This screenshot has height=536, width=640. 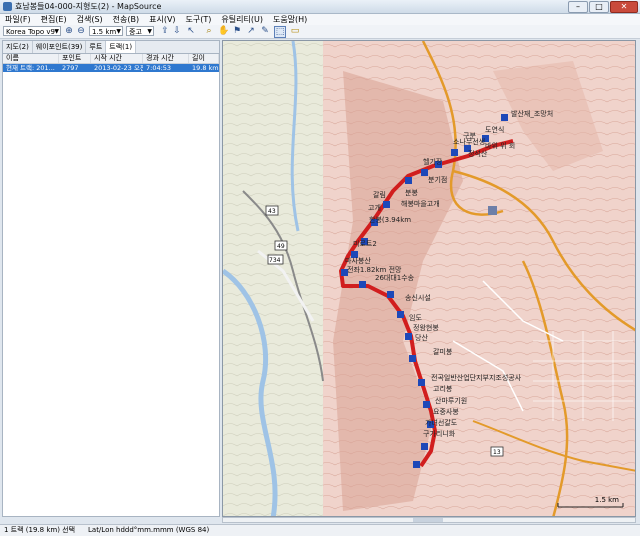 What do you see at coordinates (411, 193) in the screenshot?
I see `waypoint-label: 분봉` at bounding box center [411, 193].